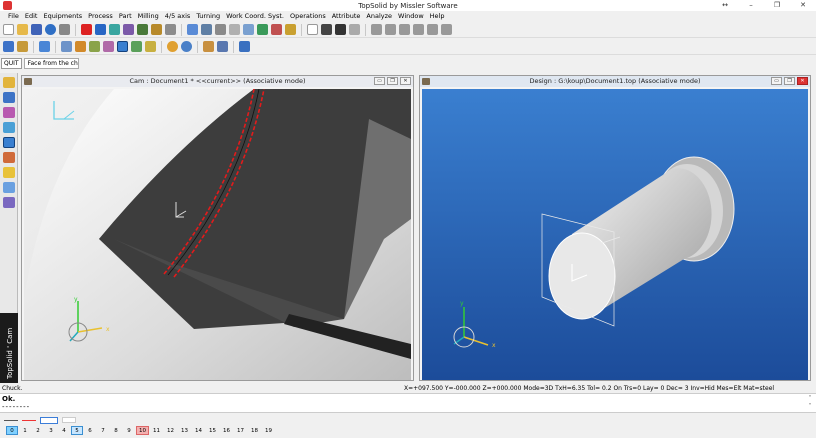 The image size is (816, 438). What do you see at coordinates (142, 430) in the screenshot?
I see `layer-10: 10` at bounding box center [142, 430].